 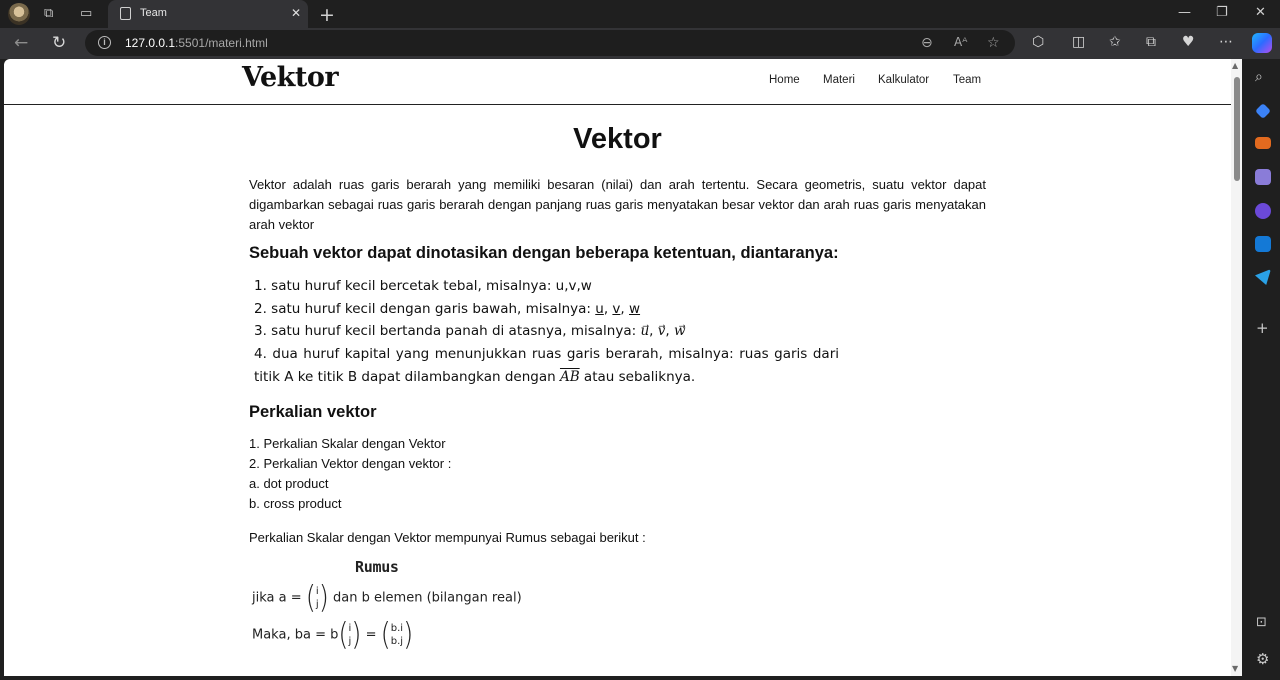 What do you see at coordinates (927, 43) in the screenshot?
I see `zoom-icon: ⊖` at bounding box center [927, 43].